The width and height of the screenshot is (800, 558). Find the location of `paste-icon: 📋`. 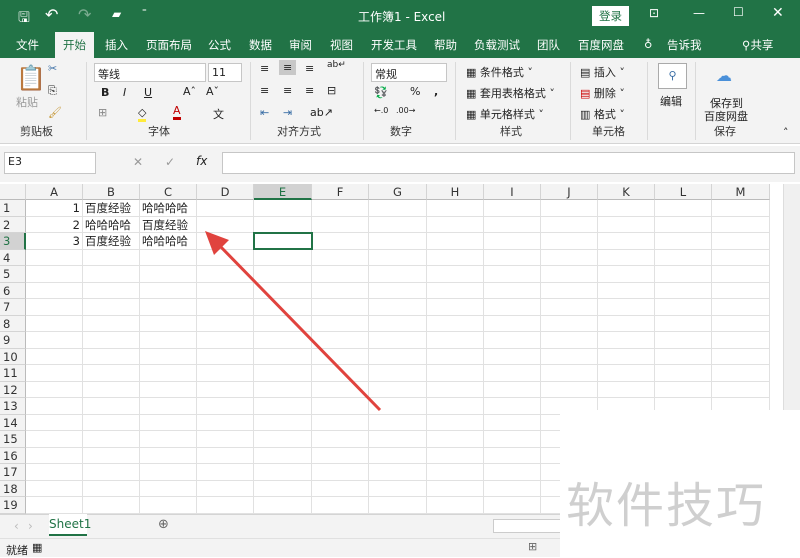

paste-icon: 📋 is located at coordinates (31, 78).